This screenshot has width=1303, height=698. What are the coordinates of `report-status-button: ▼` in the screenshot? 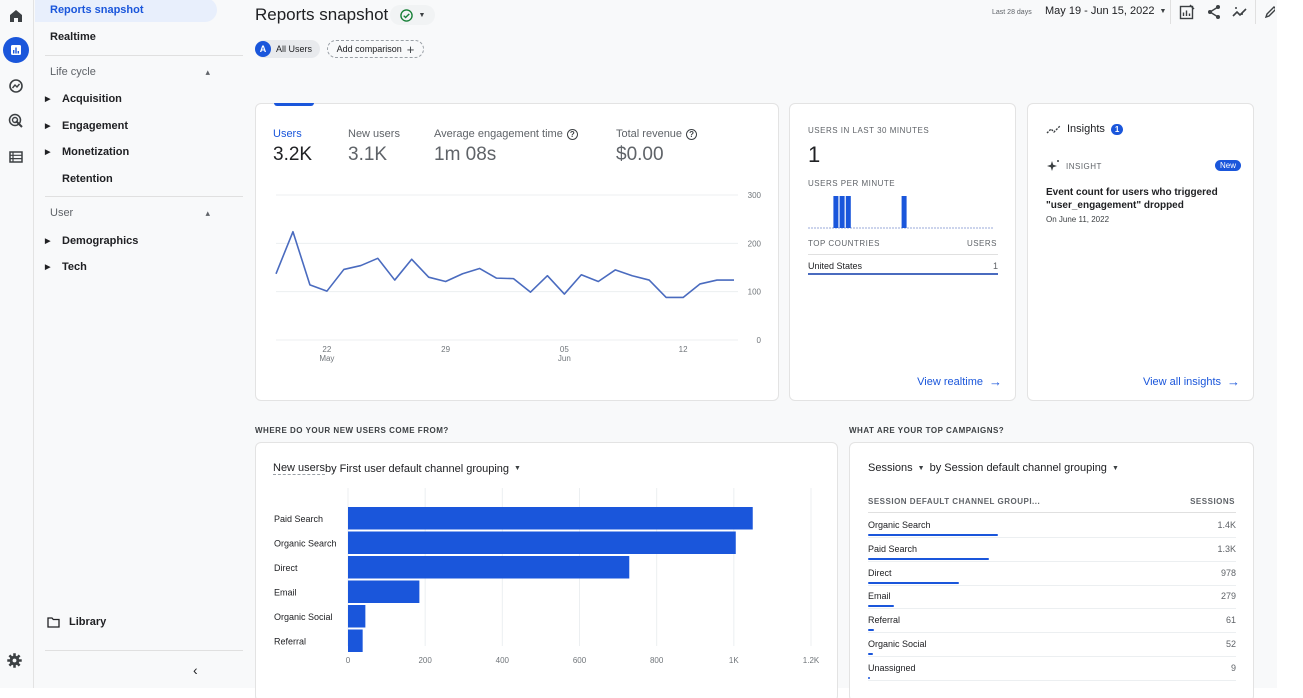 It's located at (412, 15).